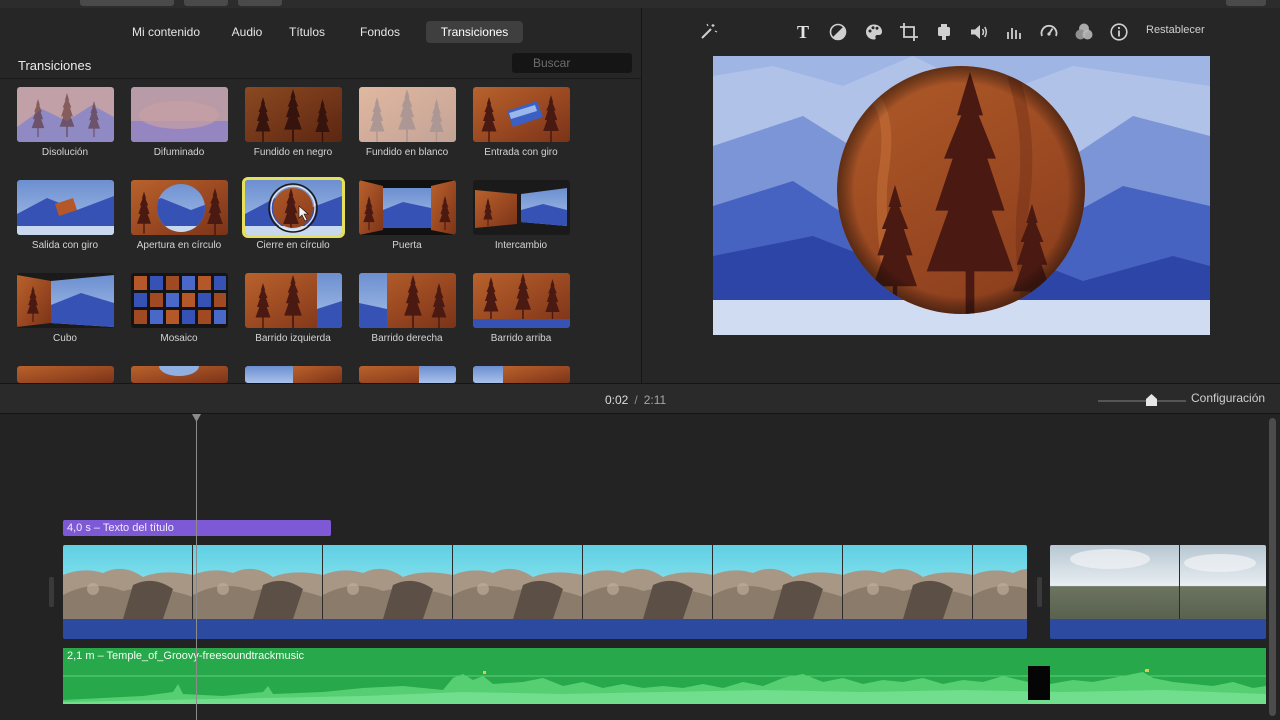  I want to click on divider, so click(320, 78).